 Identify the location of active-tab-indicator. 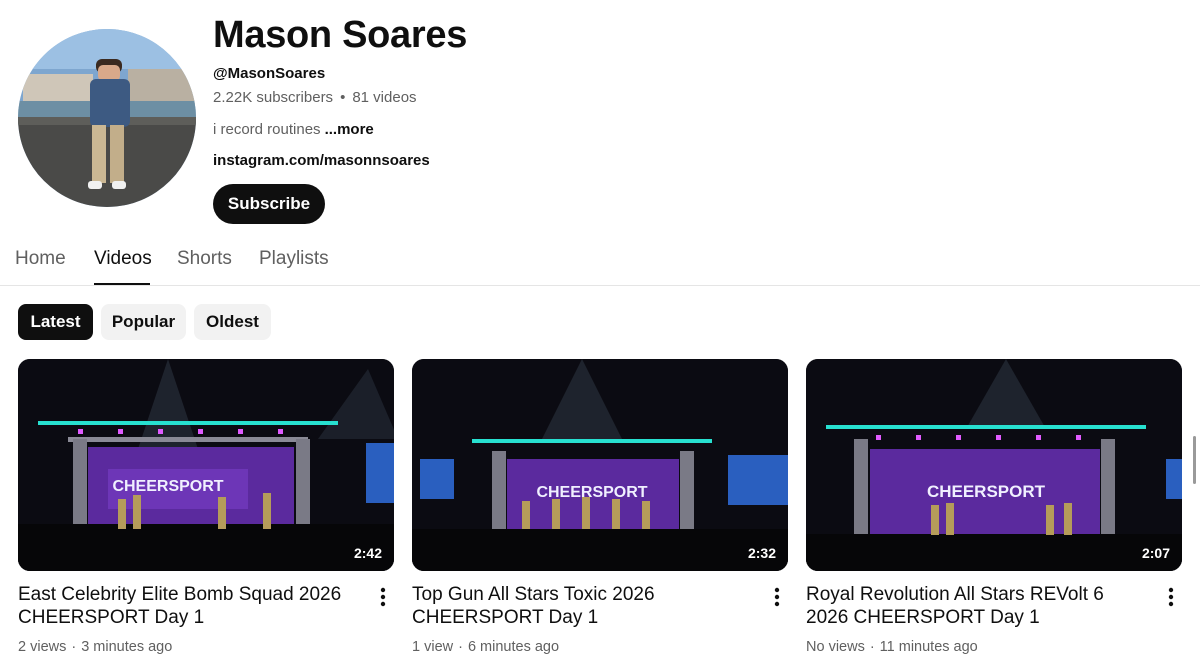
(122, 284).